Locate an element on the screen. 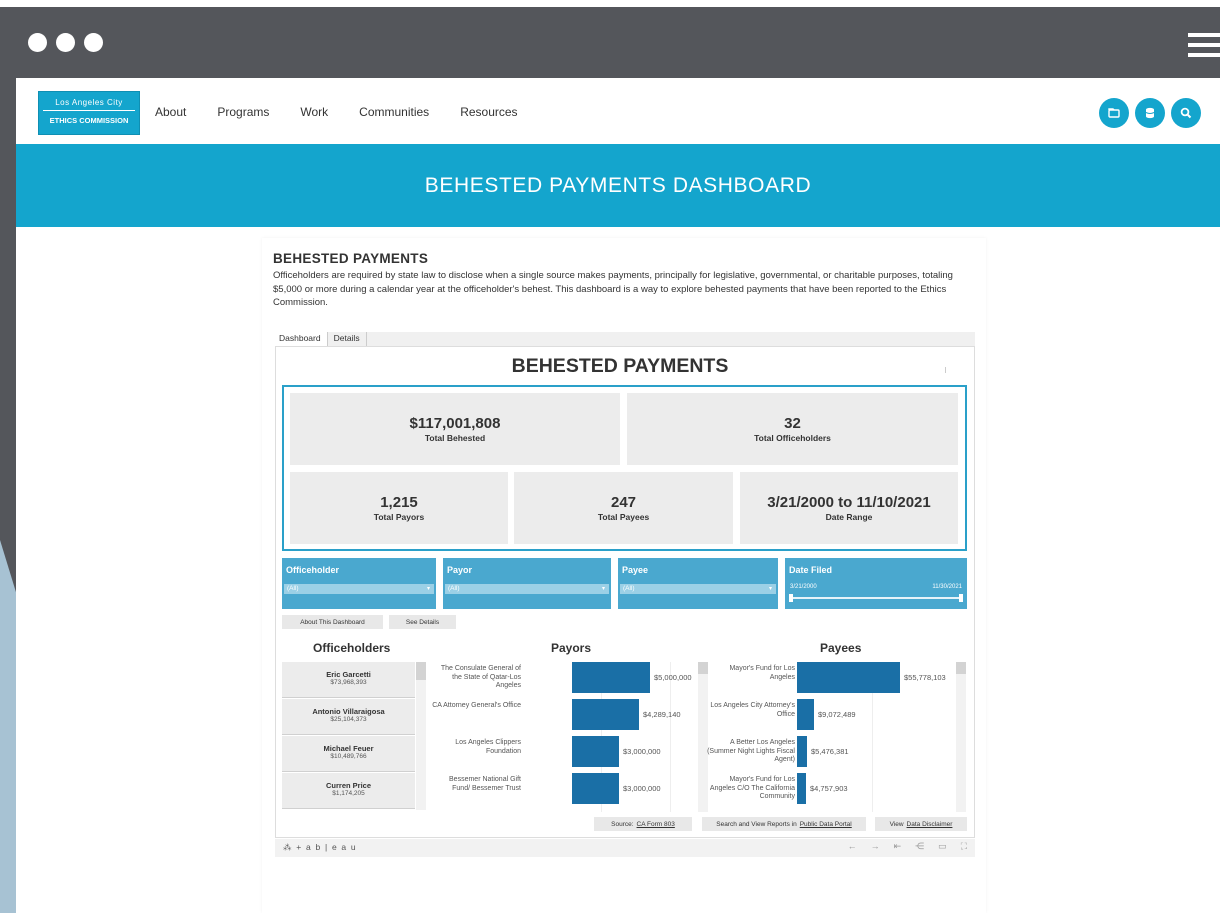  nav-link-programs: Programs is located at coordinates (243, 112).